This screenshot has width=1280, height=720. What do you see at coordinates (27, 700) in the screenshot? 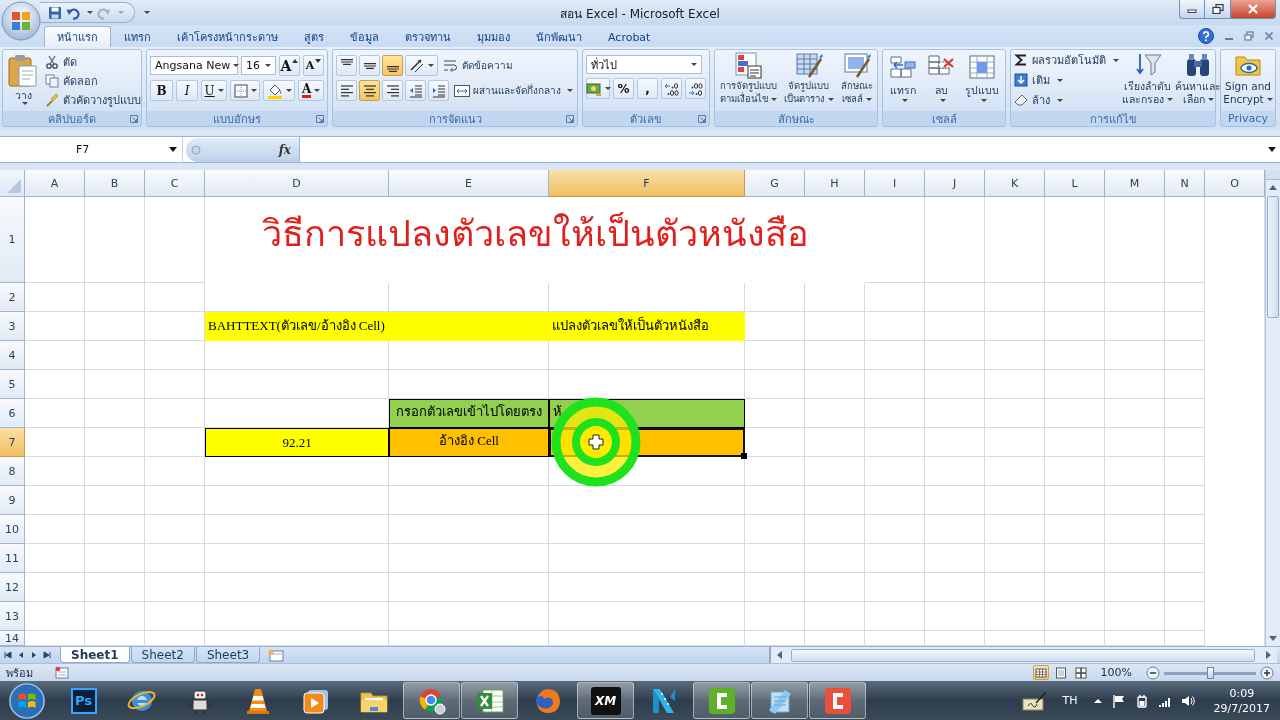
I see `start-orb-icon` at bounding box center [27, 700].